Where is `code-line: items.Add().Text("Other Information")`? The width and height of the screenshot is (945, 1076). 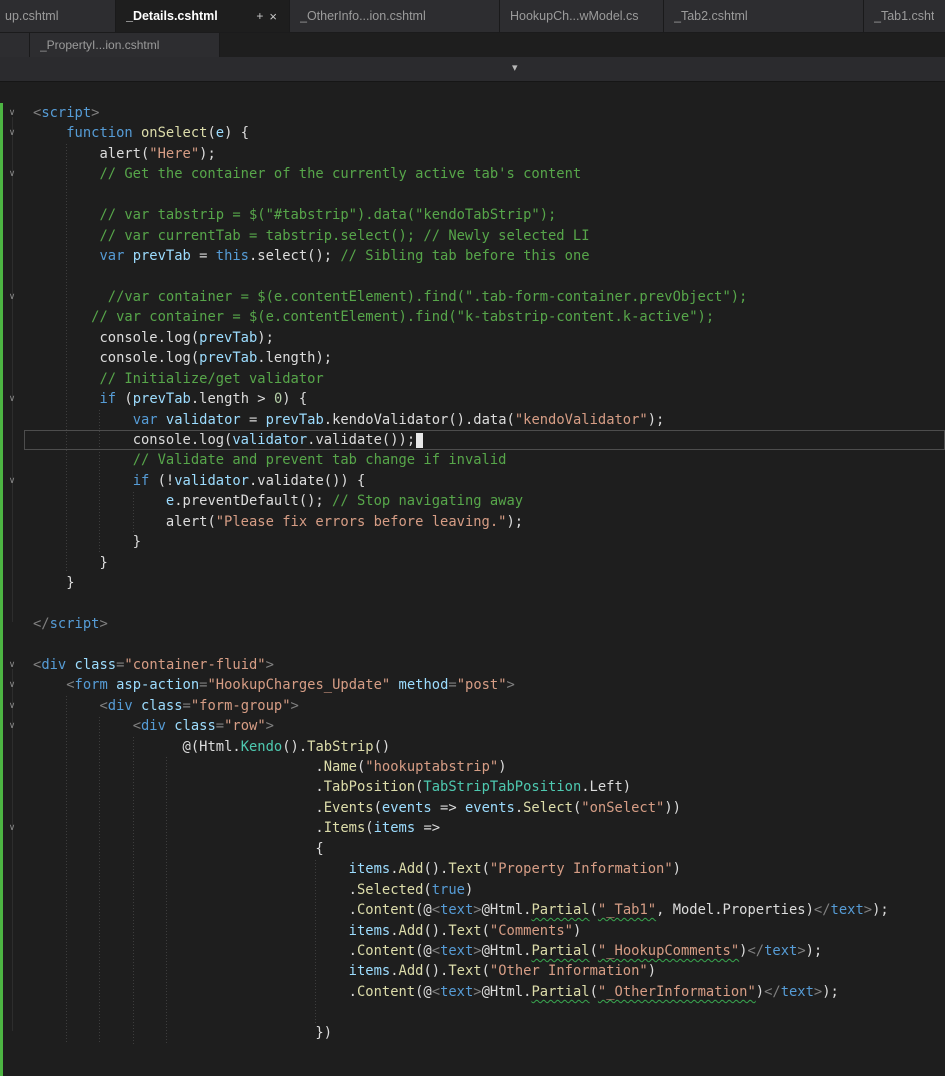 code-line: items.Add().Text("Other Information") is located at coordinates (472, 971).